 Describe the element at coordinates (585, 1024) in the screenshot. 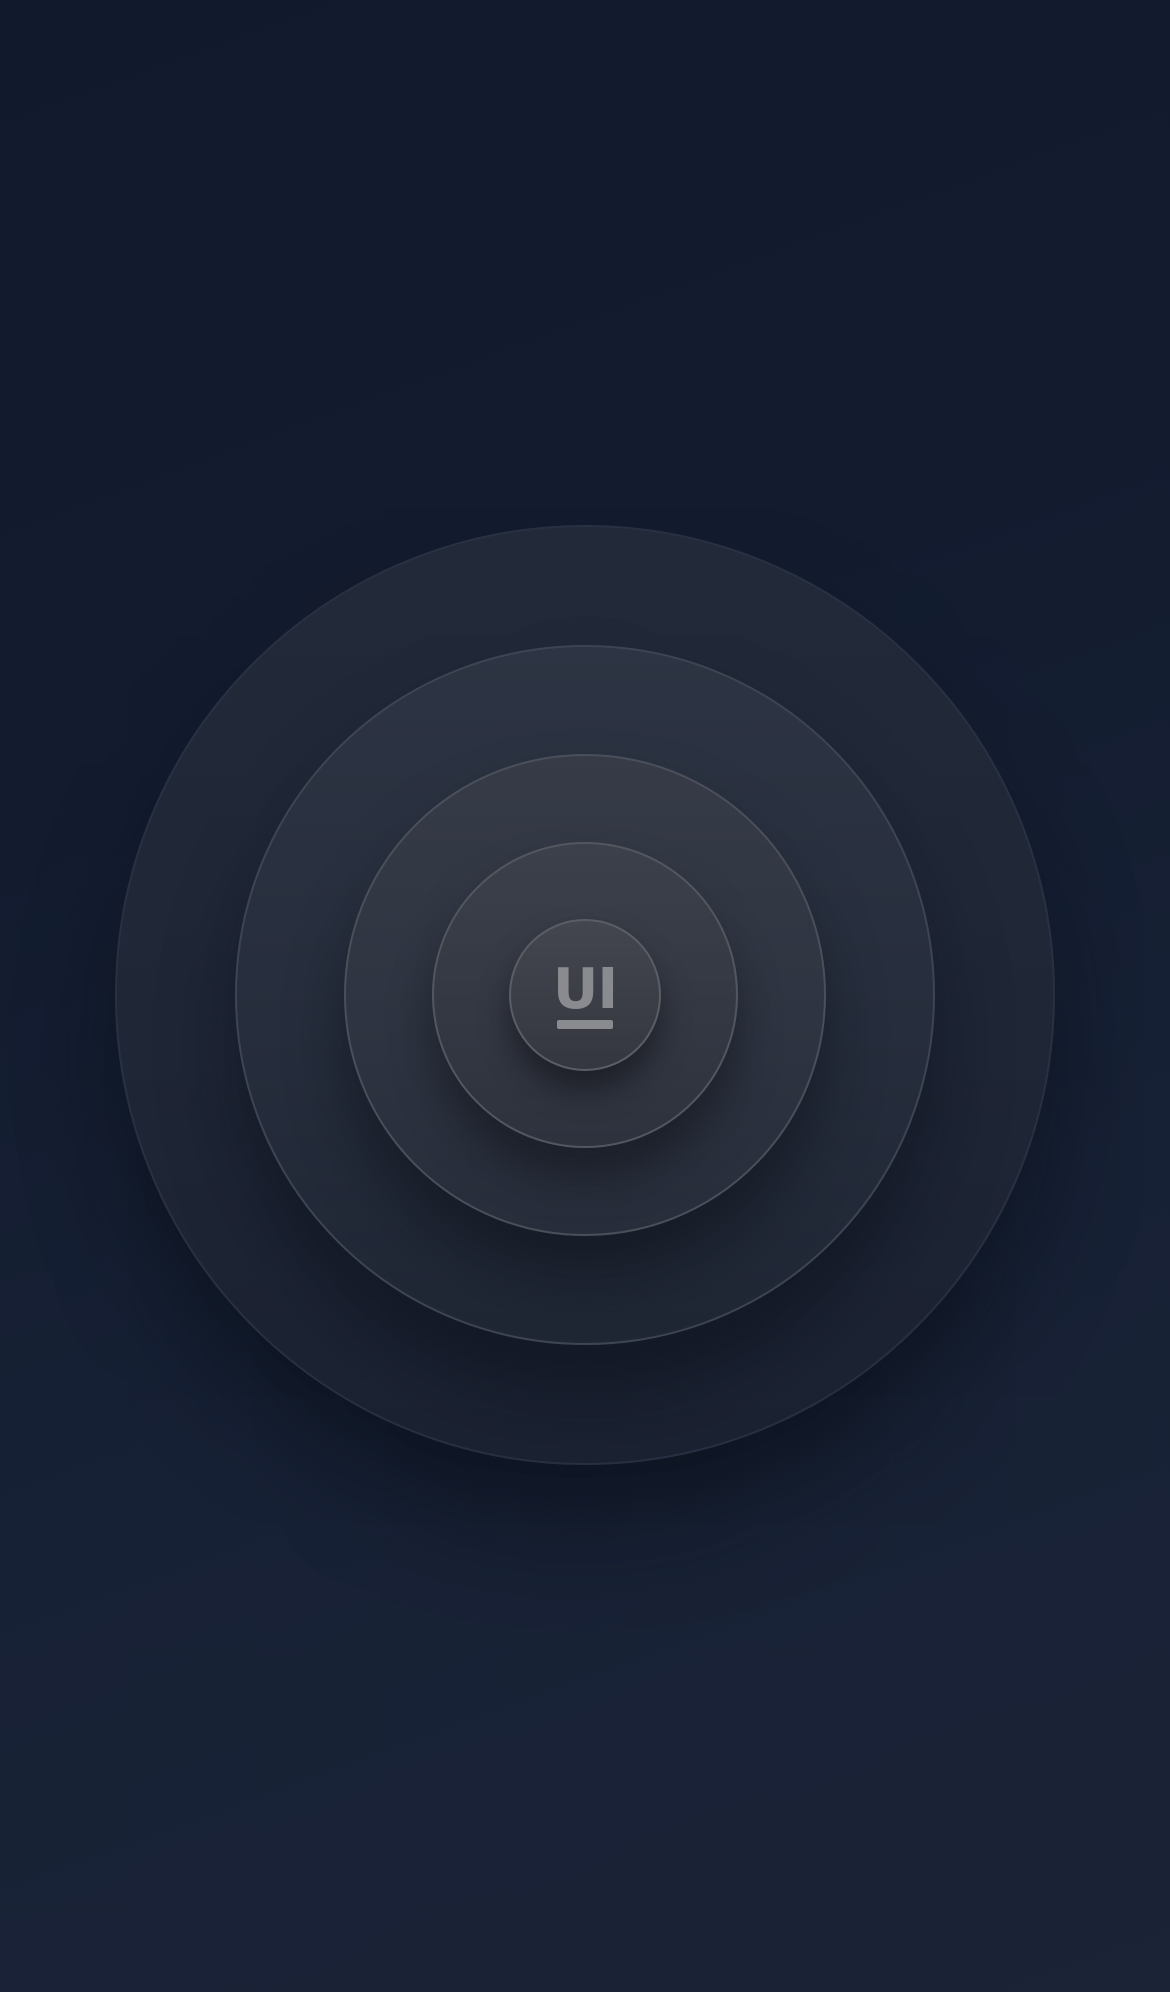

I see `underline-icon` at that location.